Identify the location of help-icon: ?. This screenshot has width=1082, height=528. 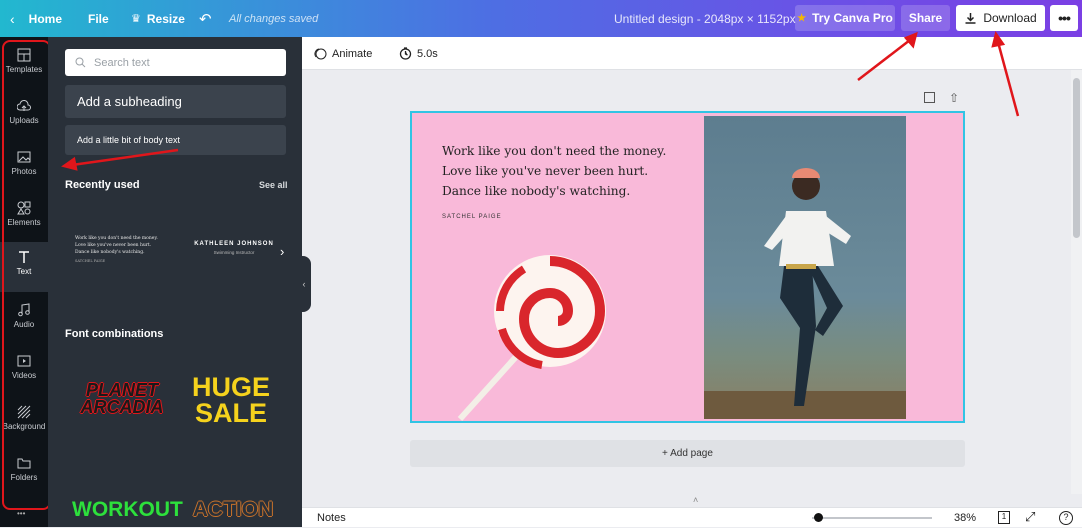
(1066, 518).